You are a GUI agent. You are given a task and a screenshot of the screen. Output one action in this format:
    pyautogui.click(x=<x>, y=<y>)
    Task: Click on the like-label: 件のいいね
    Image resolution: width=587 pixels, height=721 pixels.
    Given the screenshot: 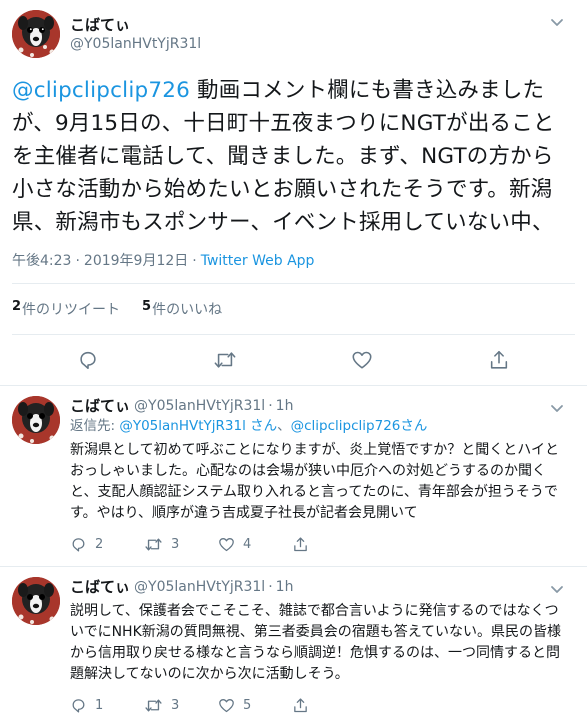 What is the action you would take?
    pyautogui.click(x=187, y=310)
    